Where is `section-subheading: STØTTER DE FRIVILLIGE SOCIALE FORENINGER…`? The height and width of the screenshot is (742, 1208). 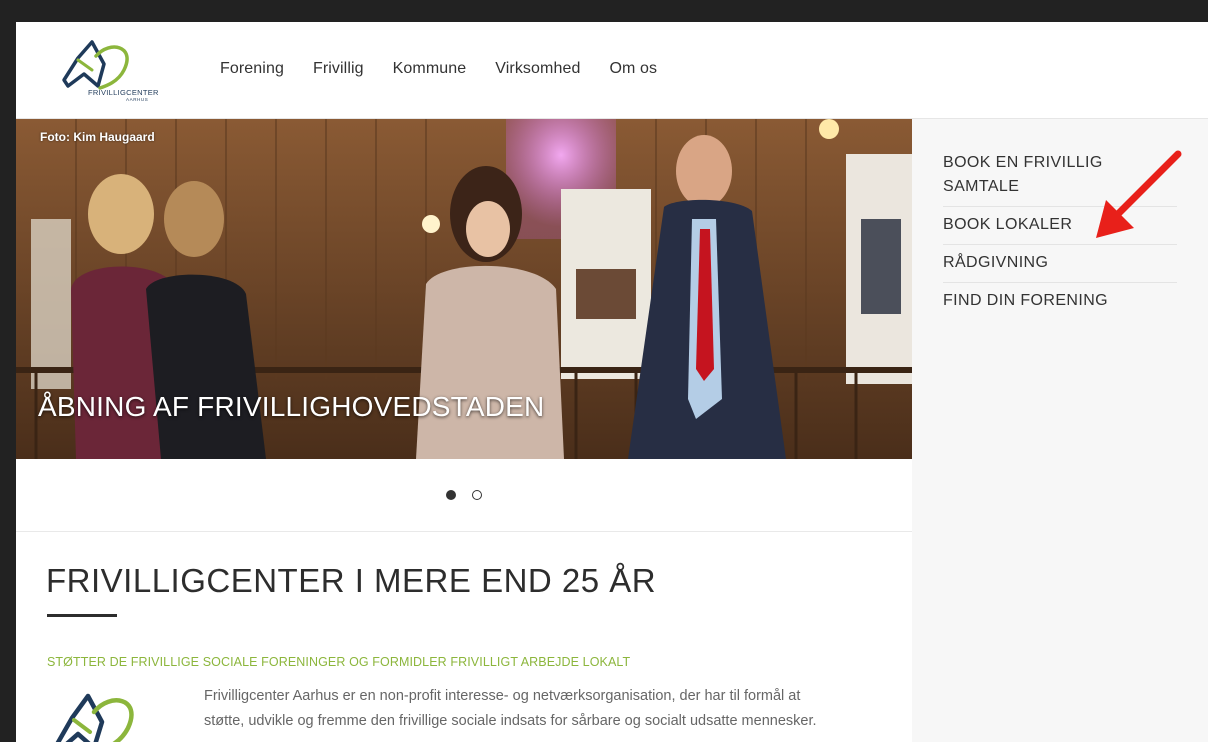 section-subheading: STØTTER DE FRIVILLIGE SOCIALE FORENINGER… is located at coordinates (339, 662).